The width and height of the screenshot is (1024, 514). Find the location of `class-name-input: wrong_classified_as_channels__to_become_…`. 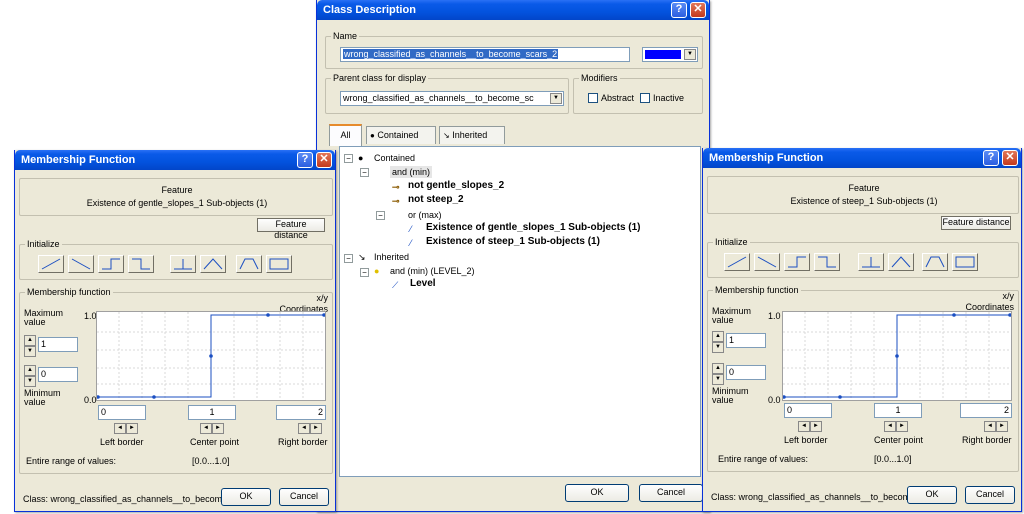

class-name-input: wrong_classified_as_channels__to_become_… is located at coordinates (485, 54).